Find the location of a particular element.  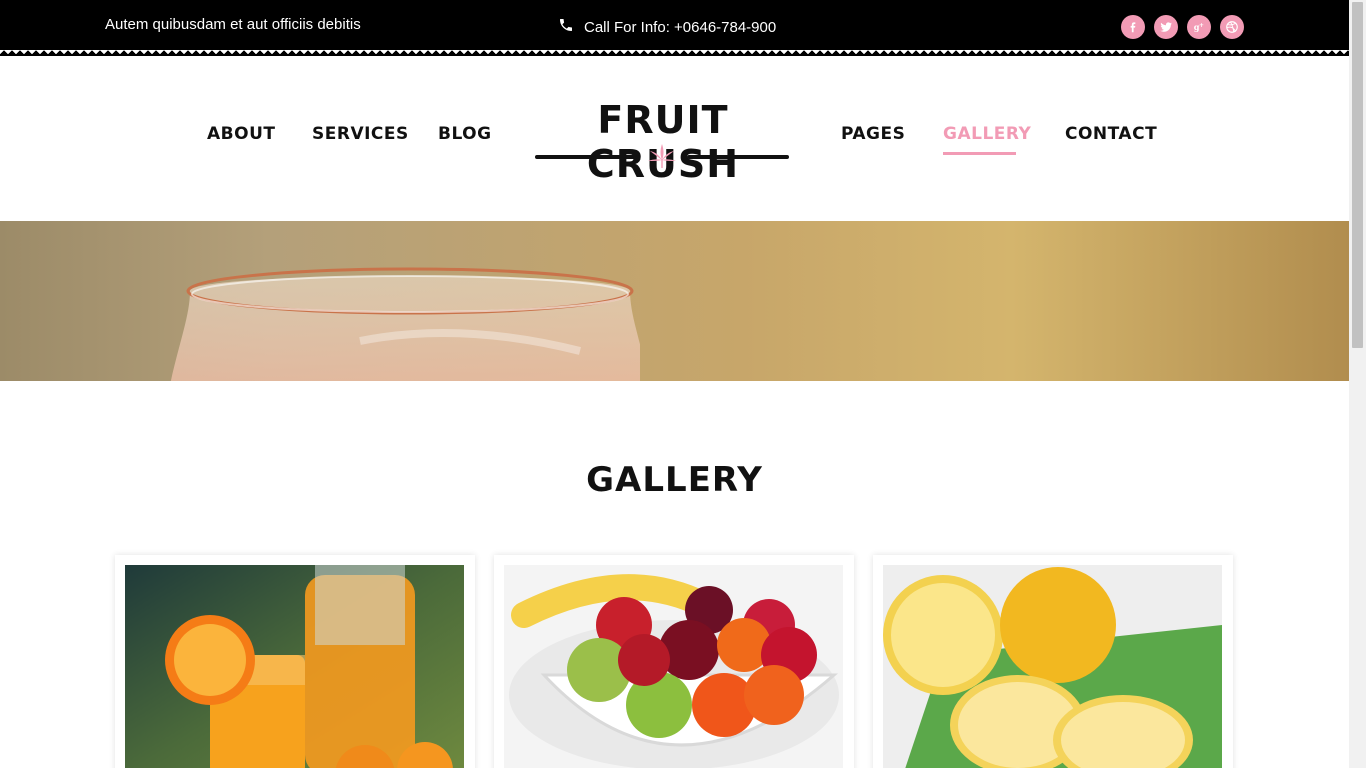

glass-illustration is located at coordinates (405, 324).